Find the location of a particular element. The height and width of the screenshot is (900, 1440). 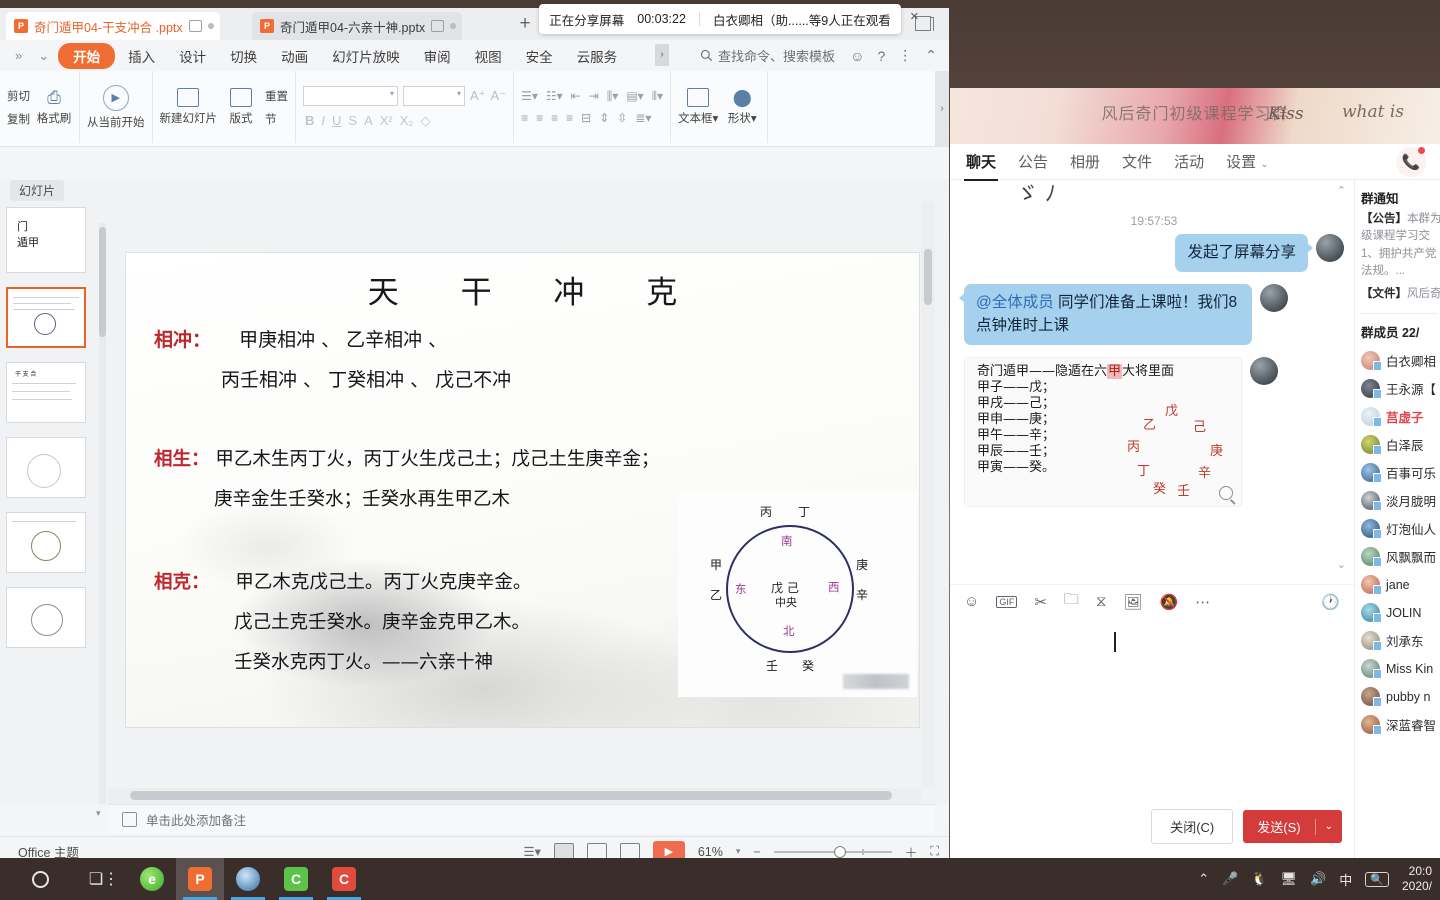

superscript-button: X² is located at coordinates (386, 120).